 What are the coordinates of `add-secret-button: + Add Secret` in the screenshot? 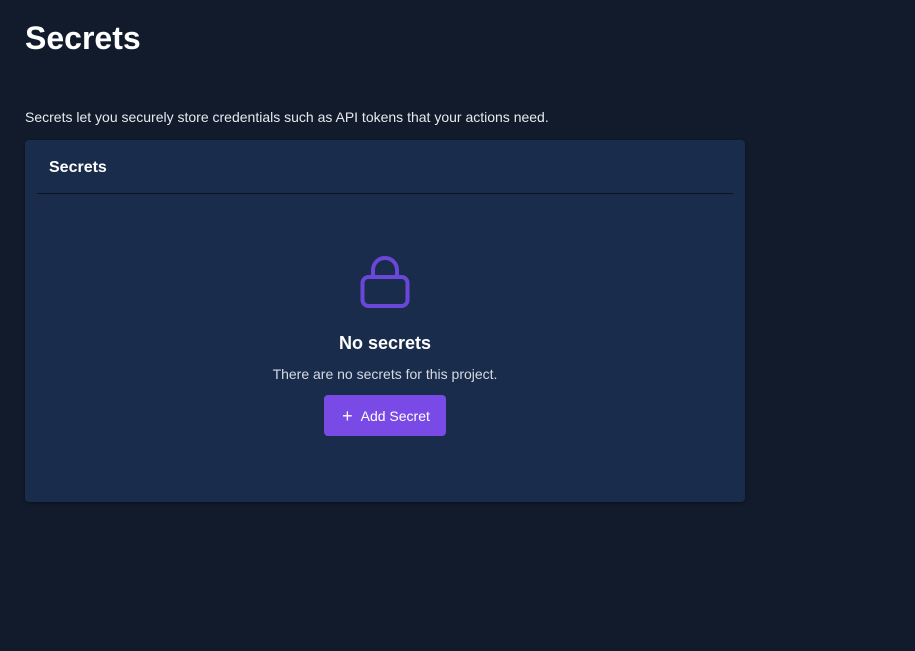 It's located at (385, 415).